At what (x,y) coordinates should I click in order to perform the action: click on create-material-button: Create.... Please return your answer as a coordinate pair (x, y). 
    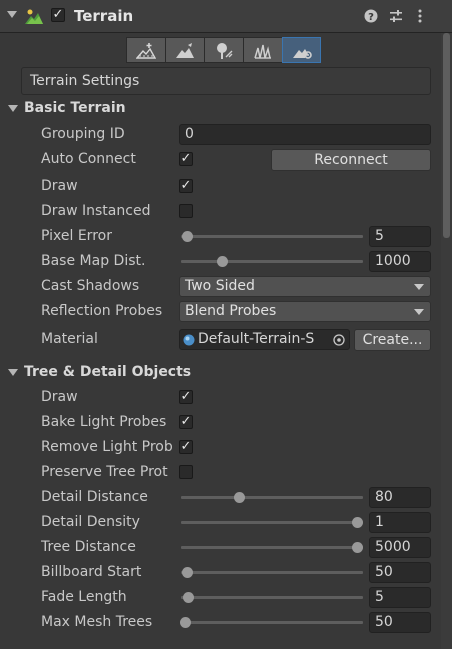
    Looking at the image, I should click on (392, 340).